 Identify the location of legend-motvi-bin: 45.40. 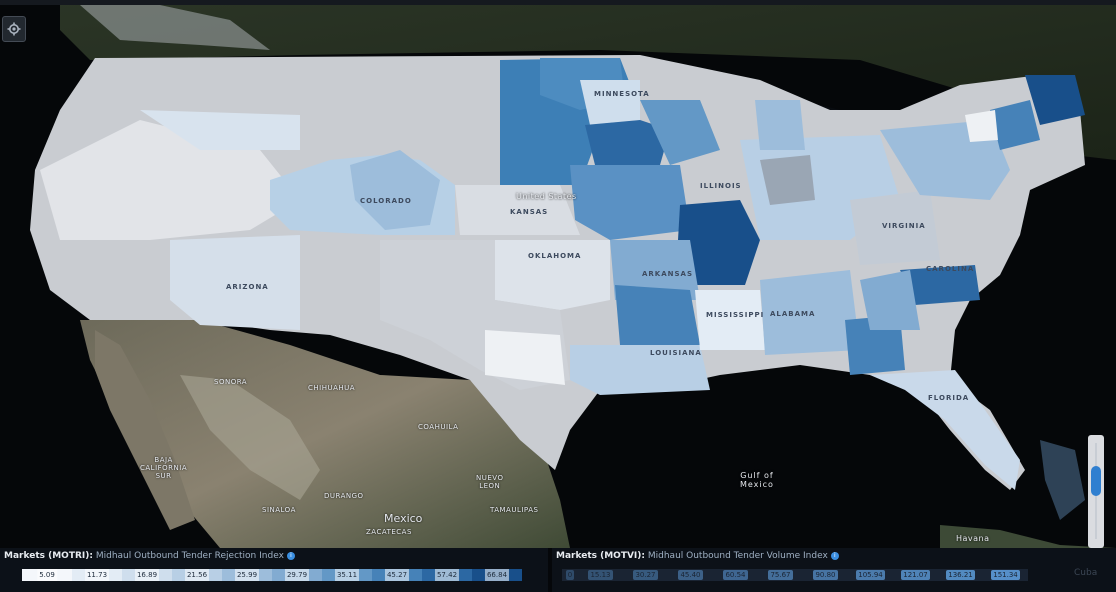
(690, 575).